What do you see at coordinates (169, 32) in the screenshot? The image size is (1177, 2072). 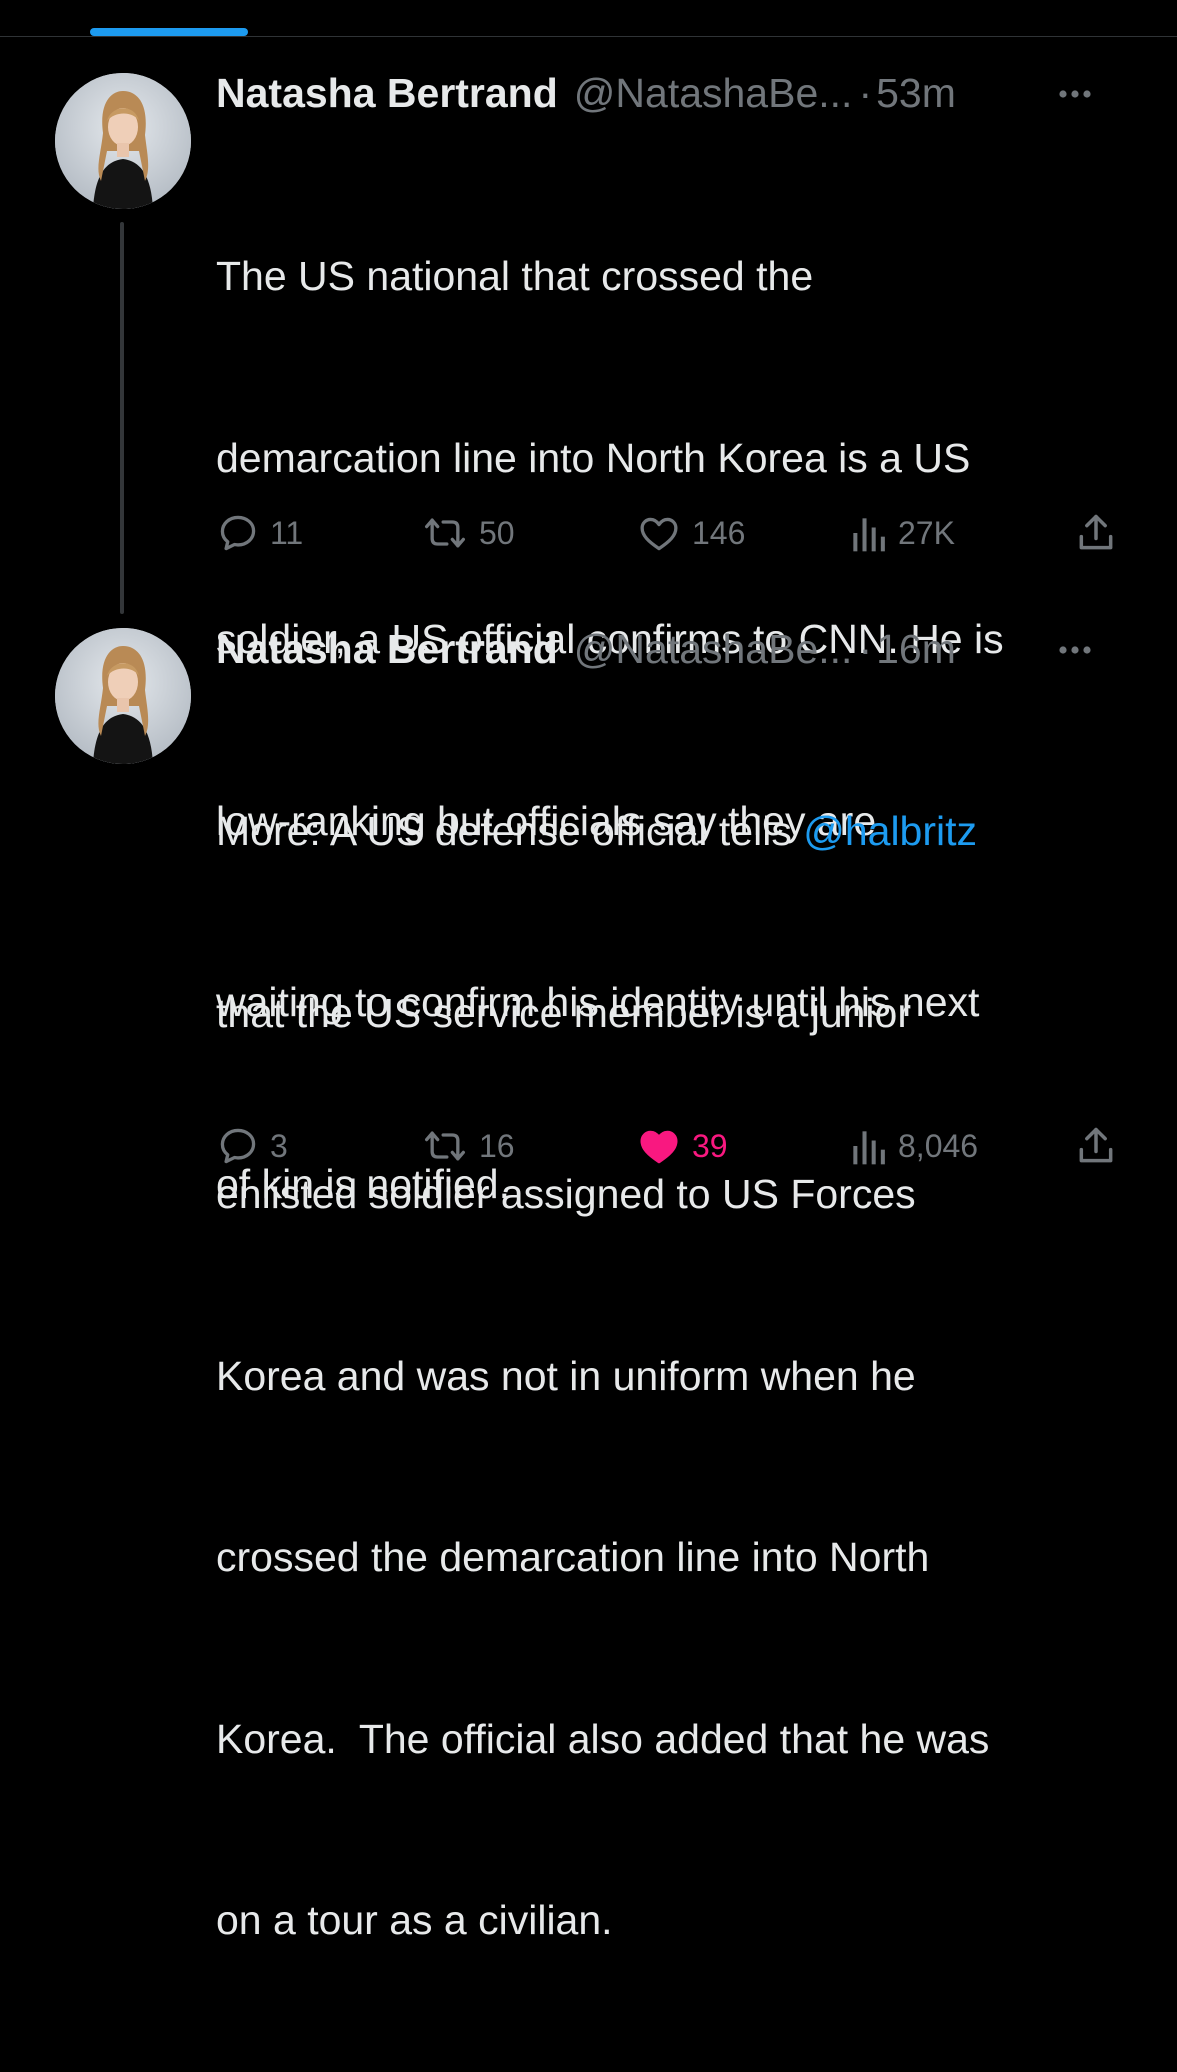 I see `active-tab-indicator` at bounding box center [169, 32].